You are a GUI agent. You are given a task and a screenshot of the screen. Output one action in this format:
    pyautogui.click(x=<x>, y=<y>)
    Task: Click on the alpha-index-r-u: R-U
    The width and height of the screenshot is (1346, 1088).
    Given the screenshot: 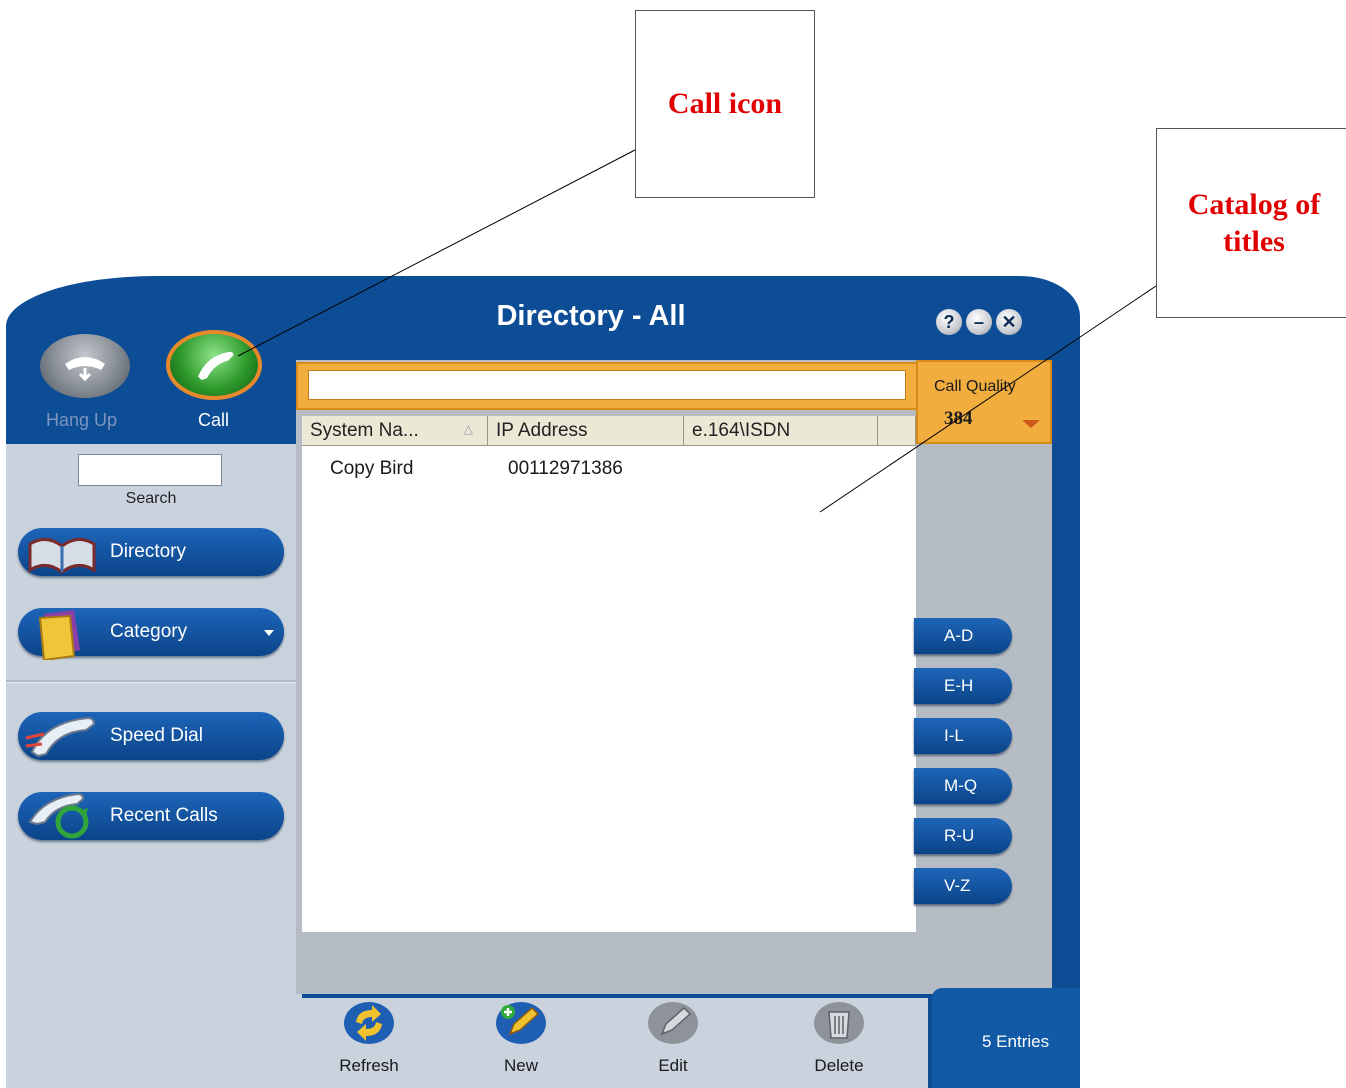 What is the action you would take?
    pyautogui.click(x=963, y=836)
    